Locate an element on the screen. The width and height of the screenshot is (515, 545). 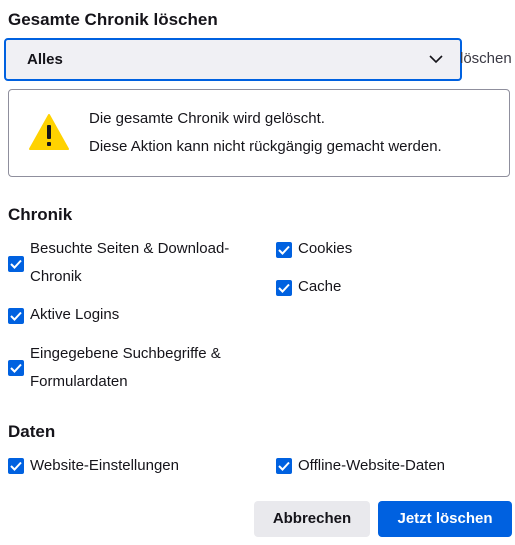
checkbox-label-form-line2: Formulardaten is located at coordinates (79, 382).